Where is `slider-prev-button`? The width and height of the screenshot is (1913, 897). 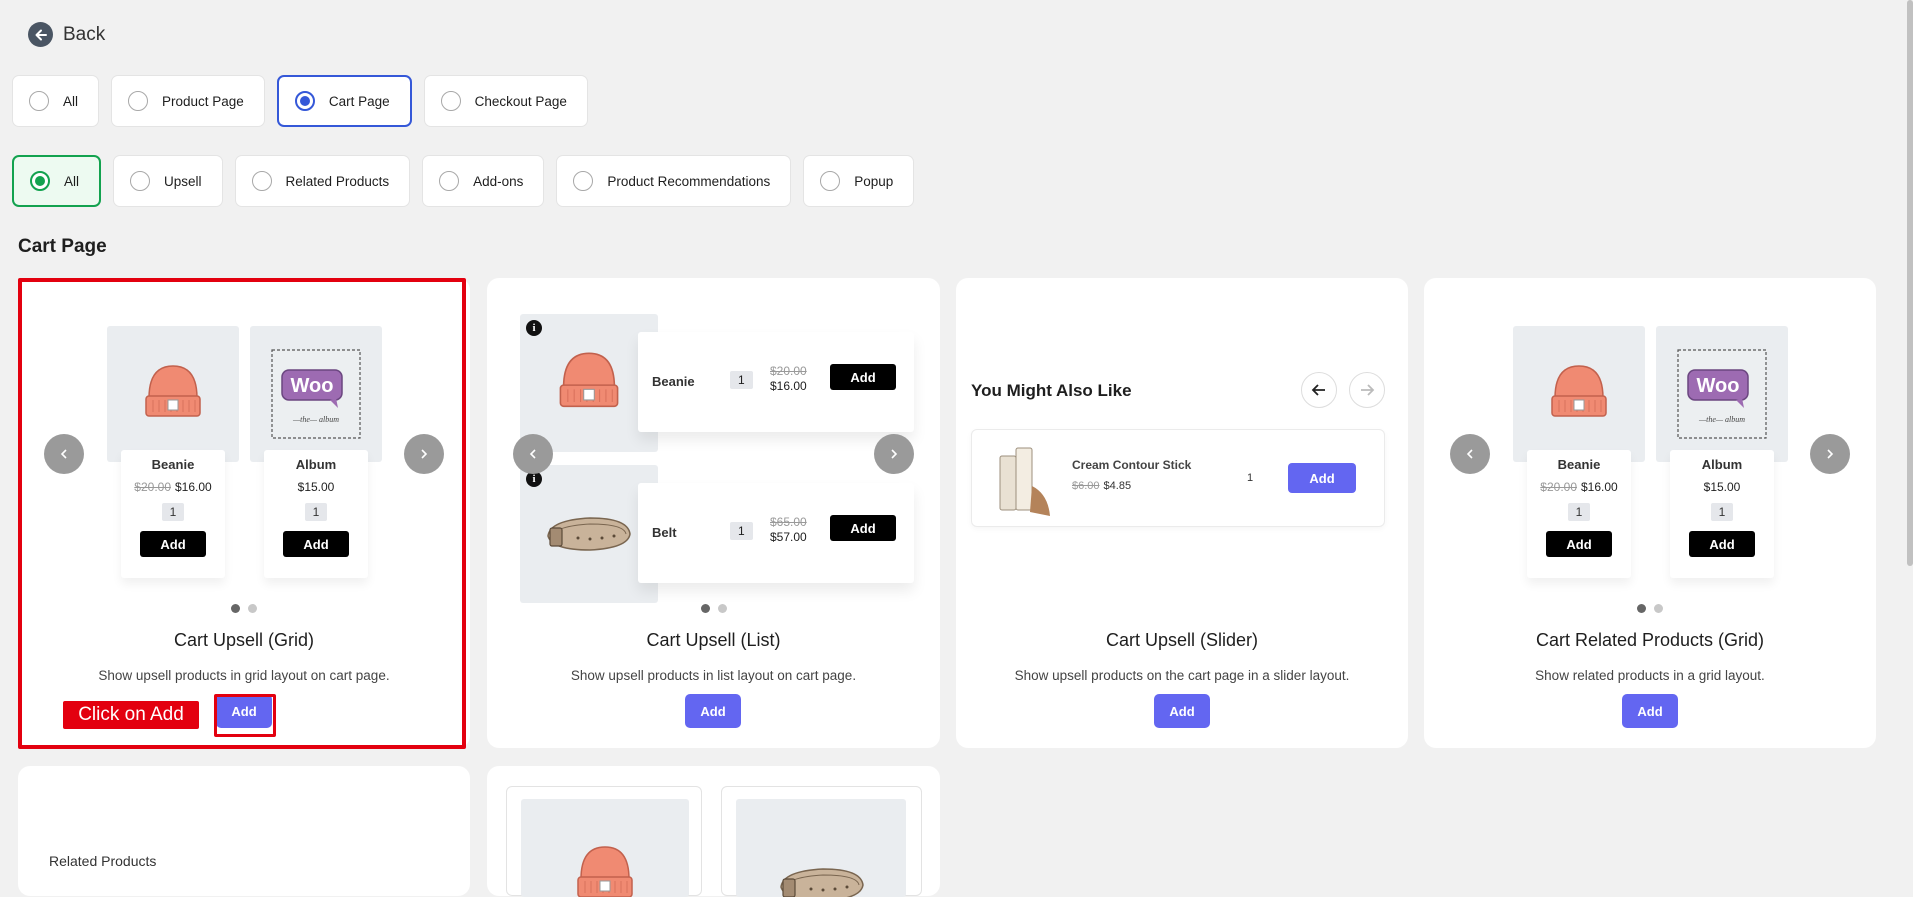
slider-prev-button is located at coordinates (1319, 390).